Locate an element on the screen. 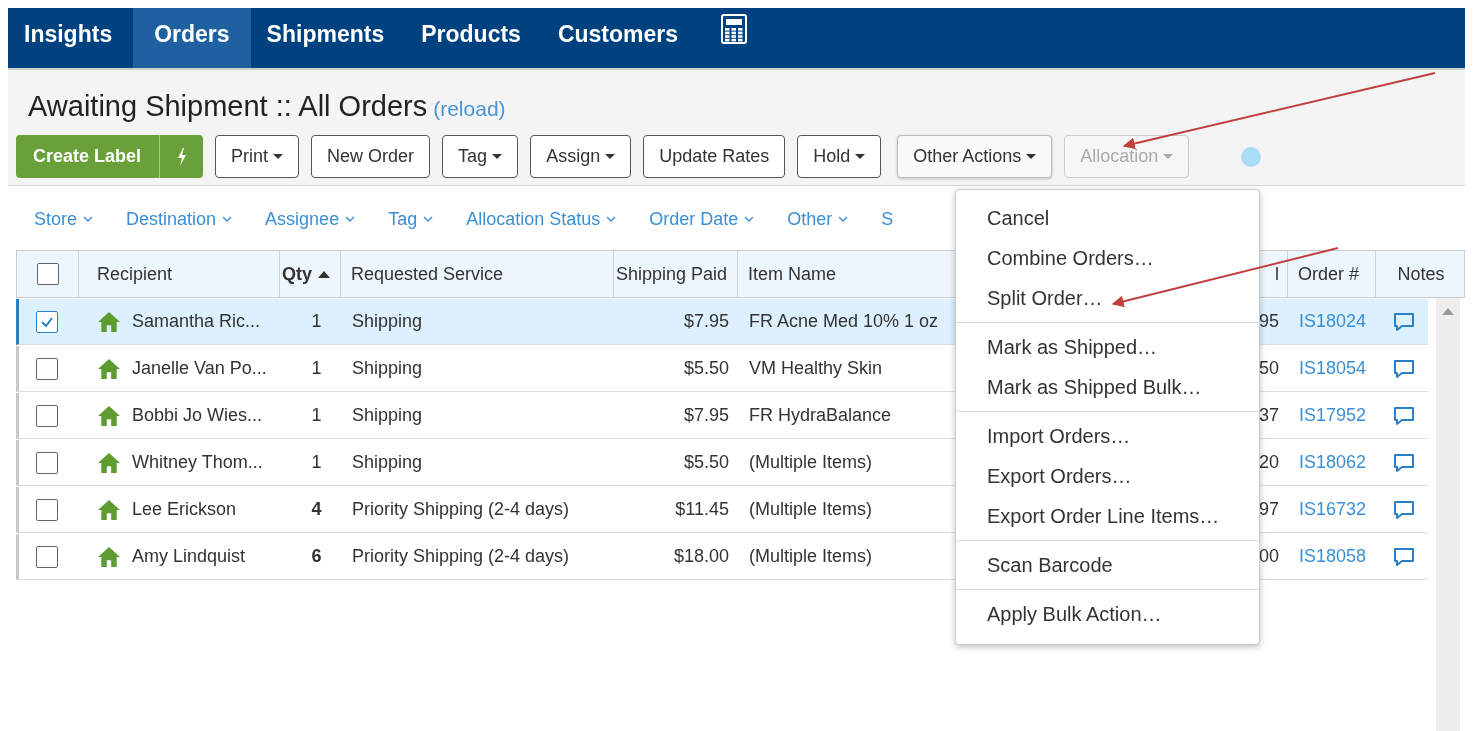  table-cell: FR Acne Med 10% 1 oz is located at coordinates (844, 321).